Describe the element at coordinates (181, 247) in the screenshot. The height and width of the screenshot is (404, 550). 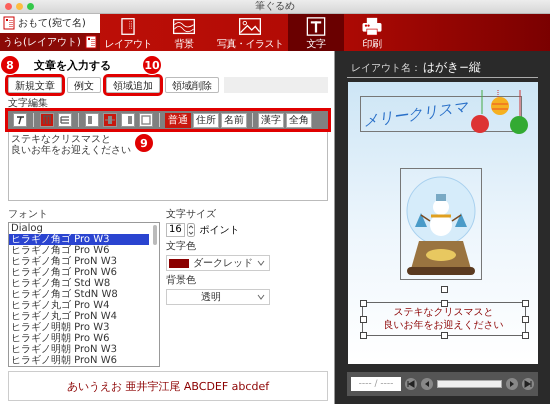
I see `section-label: 文字色` at that location.